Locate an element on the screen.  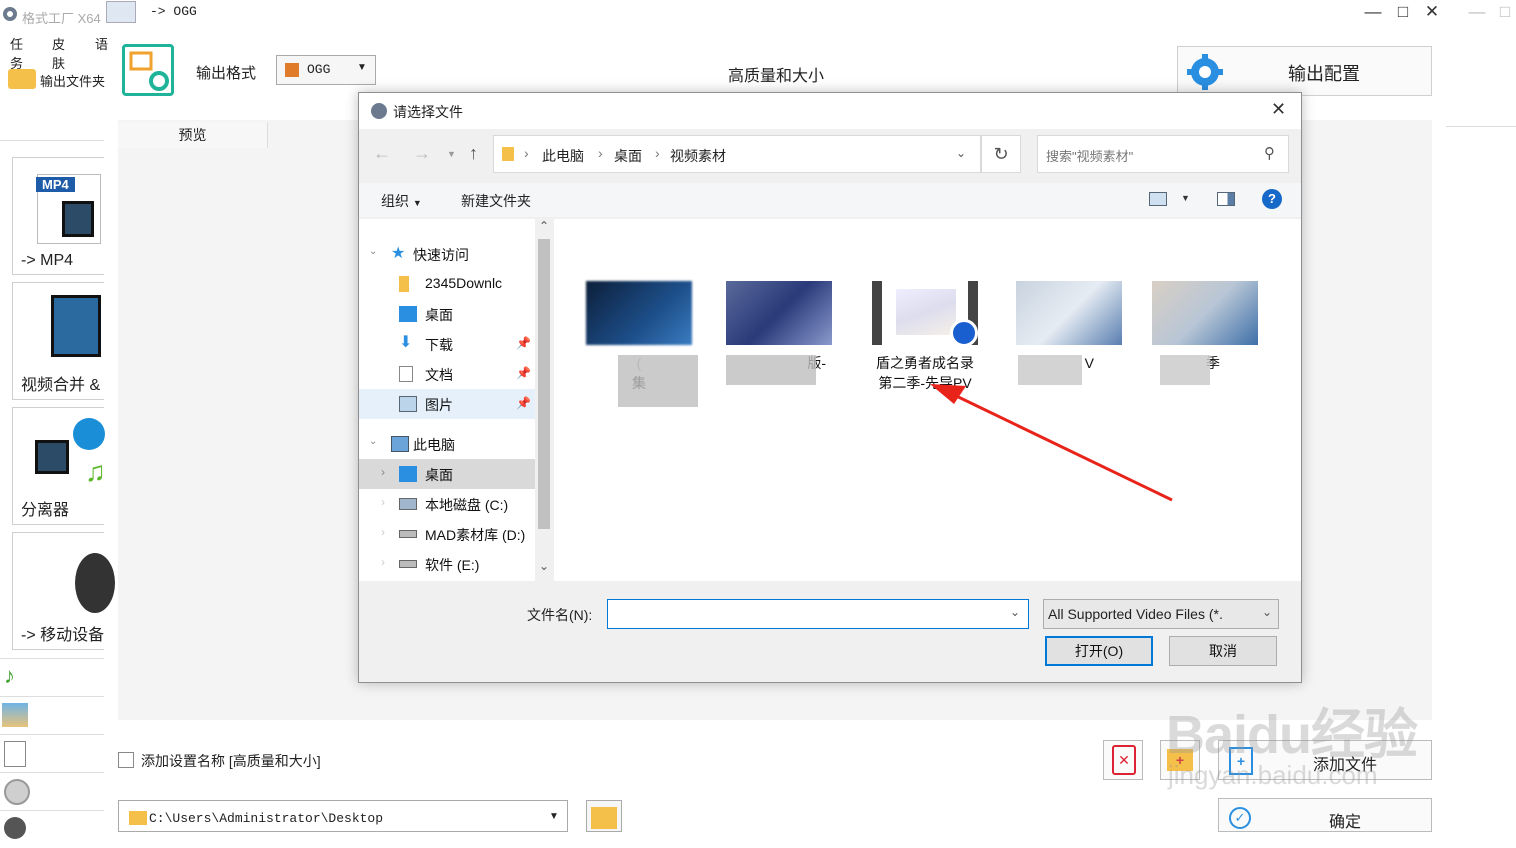
annotation-arrow is located at coordinates (1051, 443).